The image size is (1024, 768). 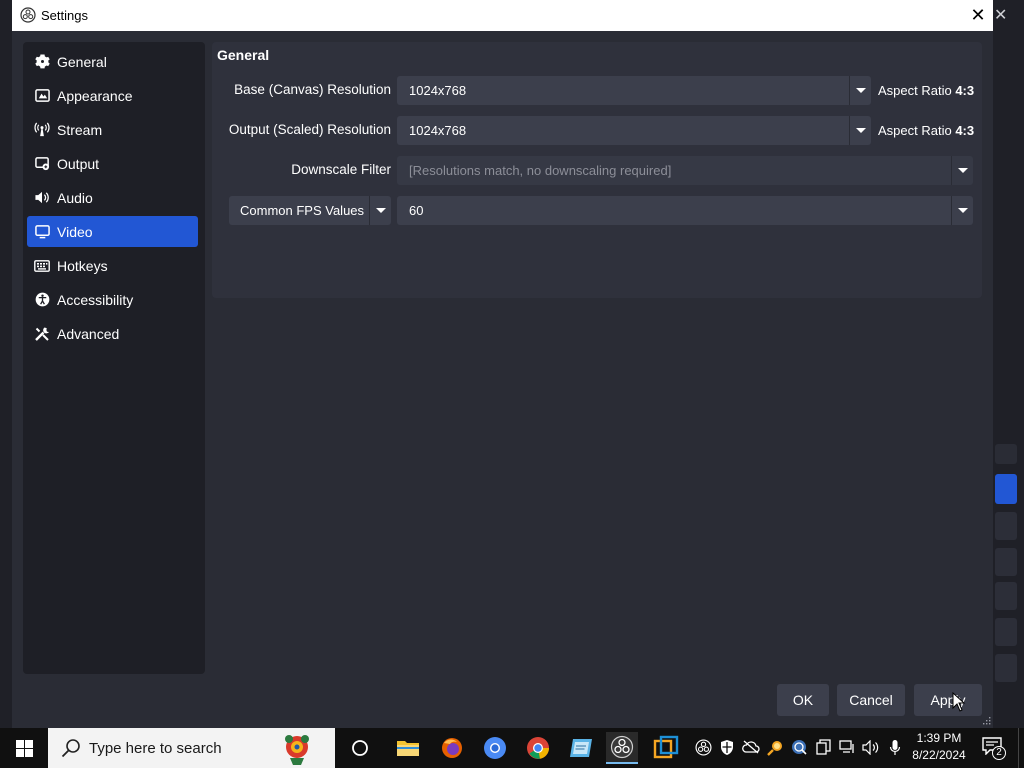 What do you see at coordinates (112, 197) in the screenshot?
I see `sidebar-item-audio: Audio` at bounding box center [112, 197].